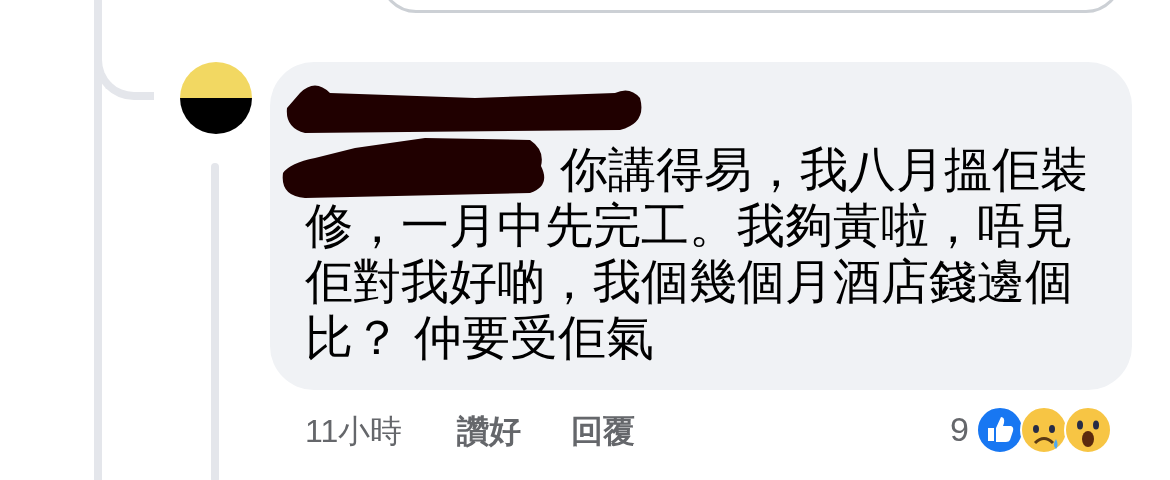 The width and height of the screenshot is (1170, 480). What do you see at coordinates (216, 98) in the screenshot?
I see `avatar` at bounding box center [216, 98].